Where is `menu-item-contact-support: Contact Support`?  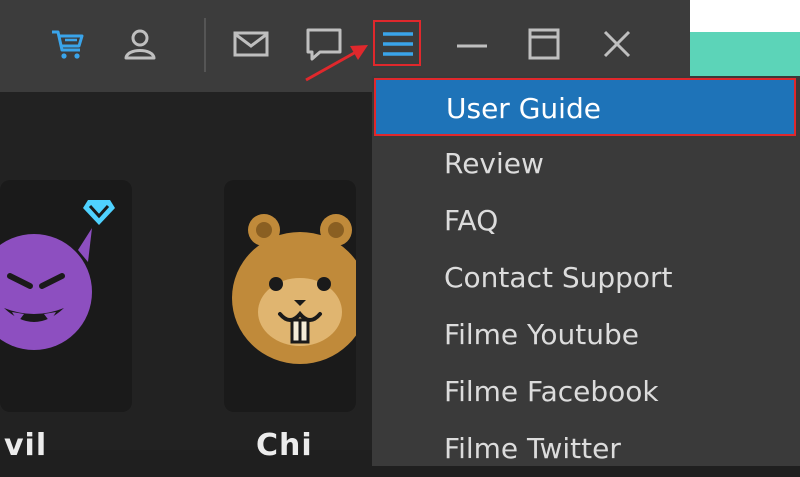
menu-item-contact-support: Contact Support is located at coordinates (586, 278).